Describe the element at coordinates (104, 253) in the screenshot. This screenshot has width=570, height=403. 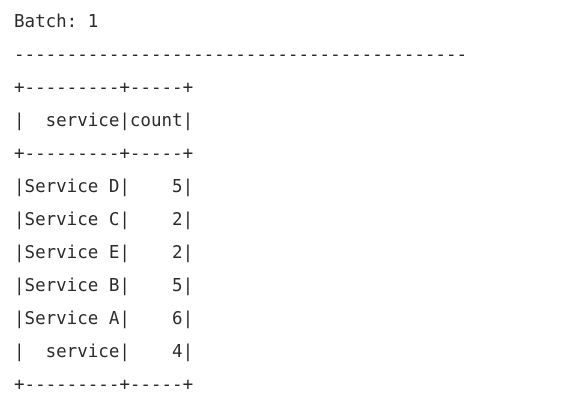
I see `table-row: |Service E| 2|` at that location.